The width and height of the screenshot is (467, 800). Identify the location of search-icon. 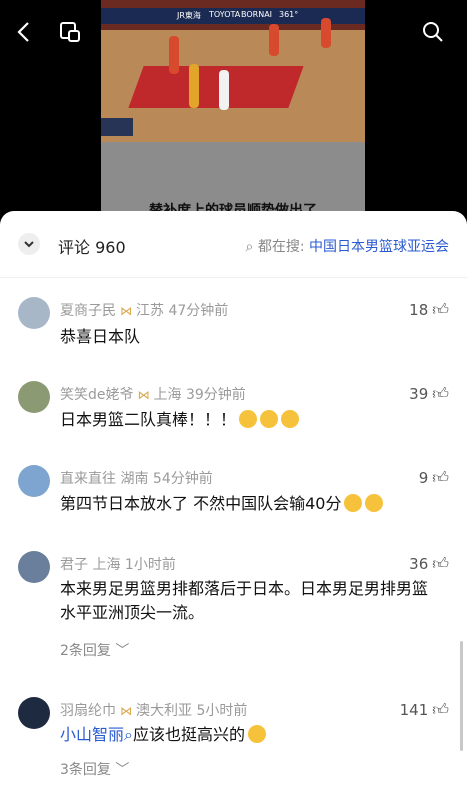
(433, 32).